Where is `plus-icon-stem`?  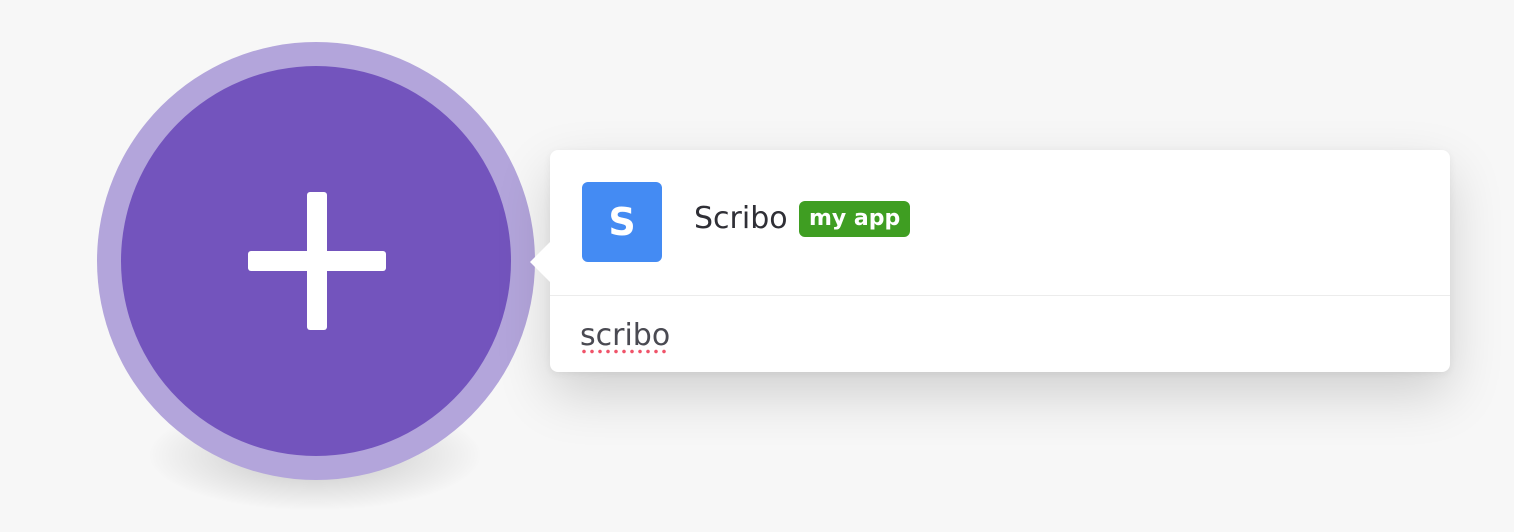
plus-icon-stem is located at coordinates (317, 261).